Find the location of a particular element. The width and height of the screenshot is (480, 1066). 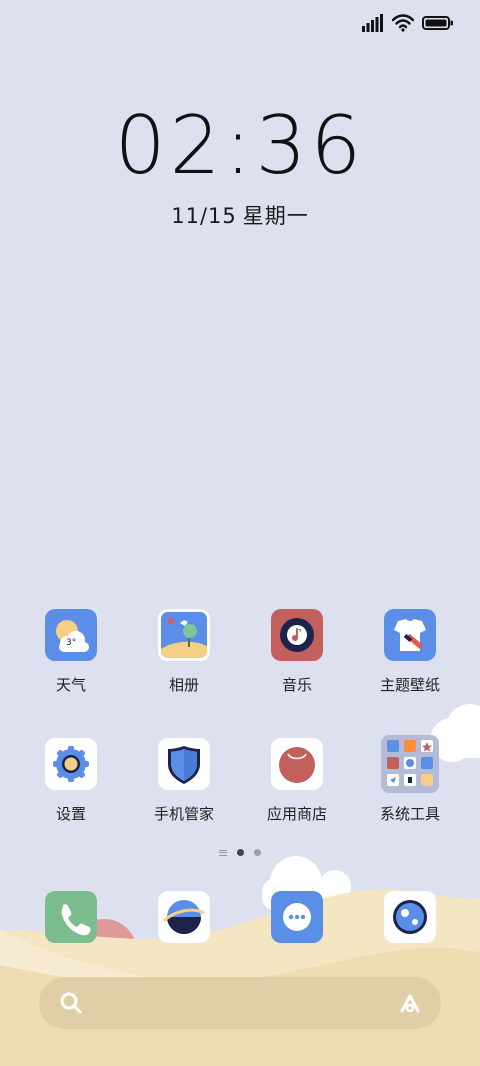

app-settings: 设置 is located at coordinates (71, 781).